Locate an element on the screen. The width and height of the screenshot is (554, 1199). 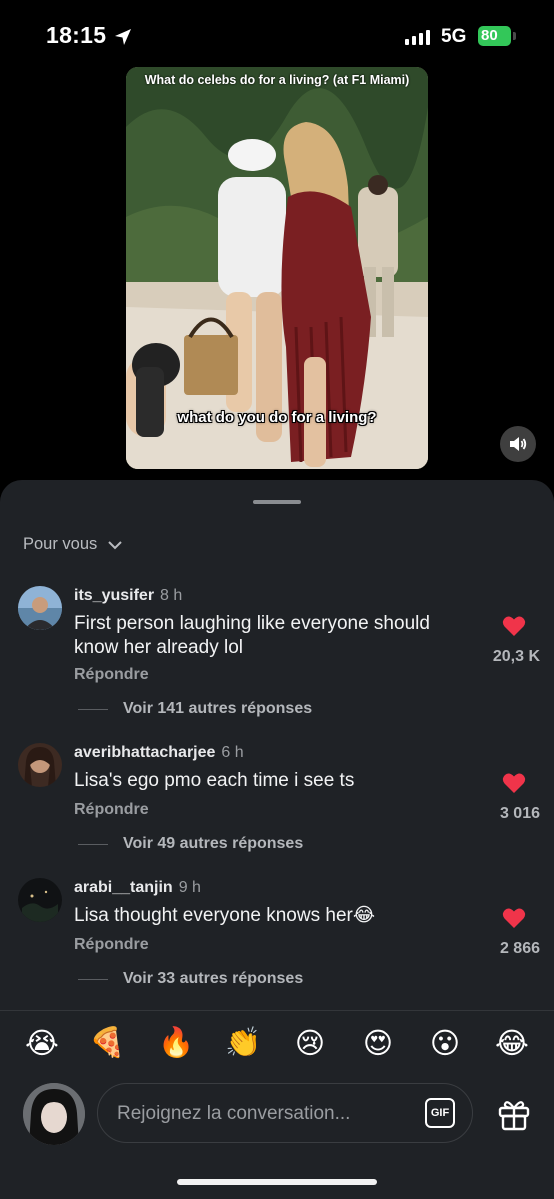
network-type: 5G is located at coordinates (454, 36).